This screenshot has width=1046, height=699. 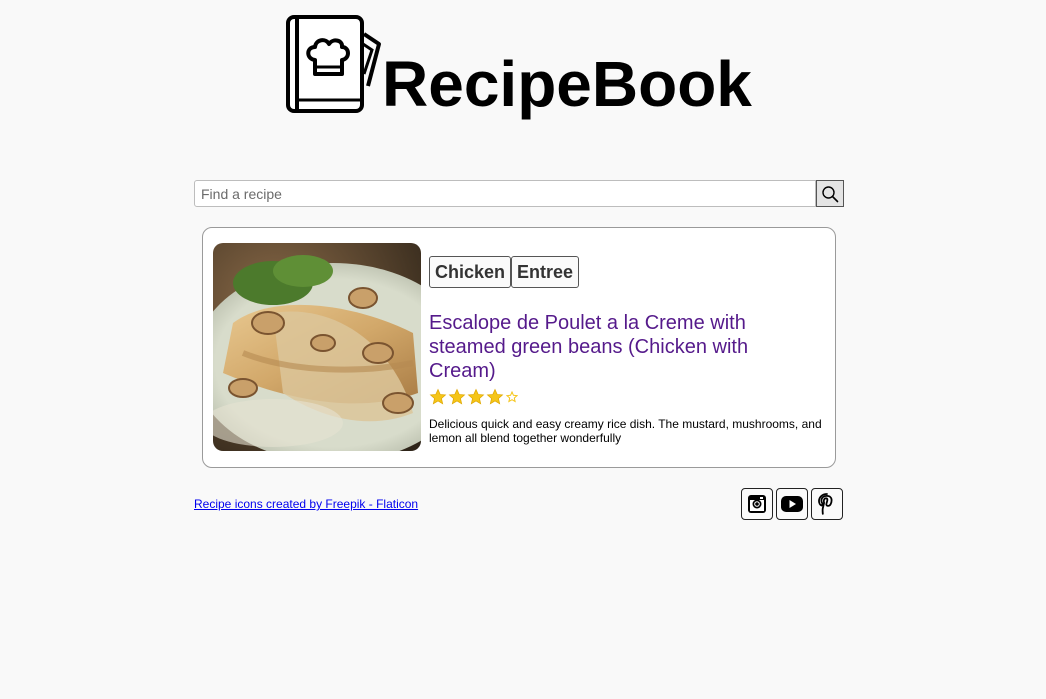 I want to click on search-input, so click(x=505, y=193).